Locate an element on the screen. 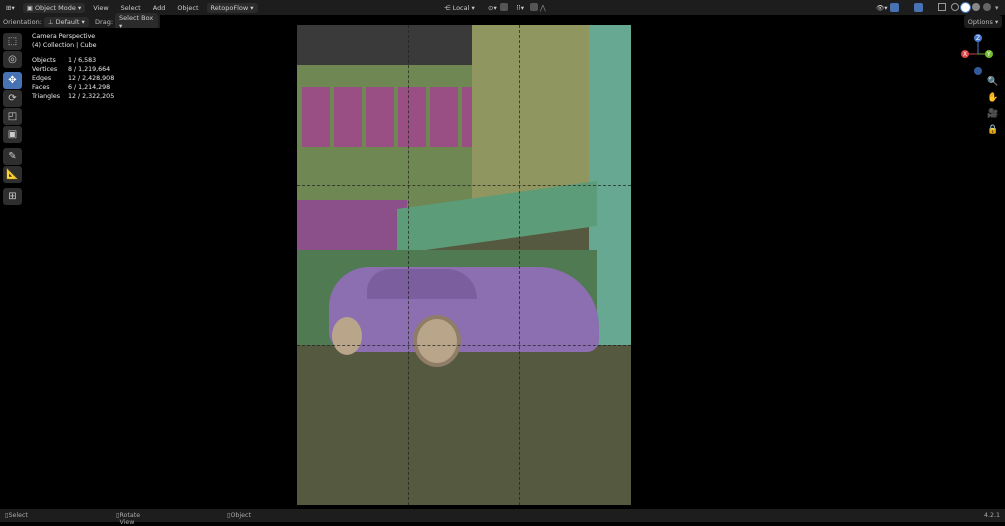 Image resolution: width=1005 pixels, height=526 pixels. orientation-dropdown: ⊥ Default ▾ is located at coordinates (66, 21).